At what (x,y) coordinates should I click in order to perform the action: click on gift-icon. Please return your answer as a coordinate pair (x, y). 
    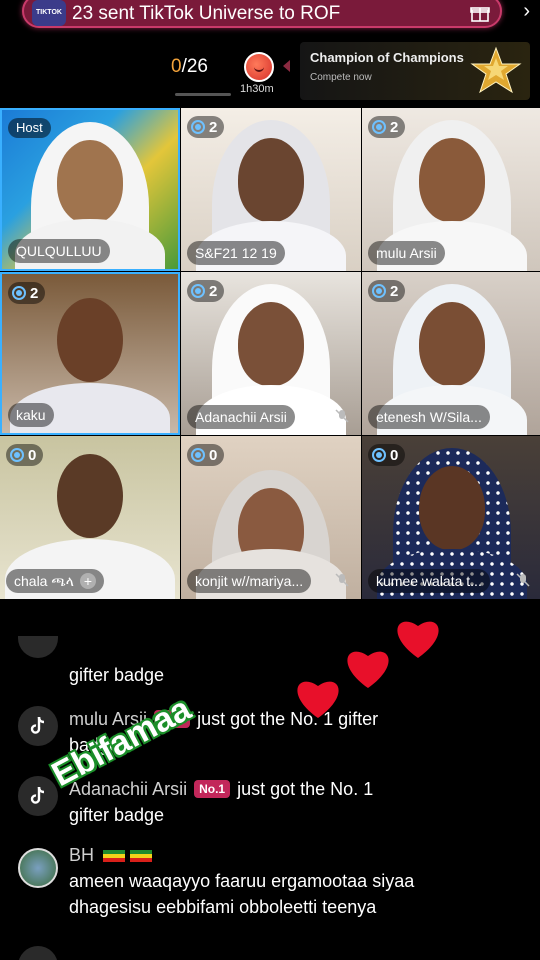
    Looking at the image, I should click on (480, 13).